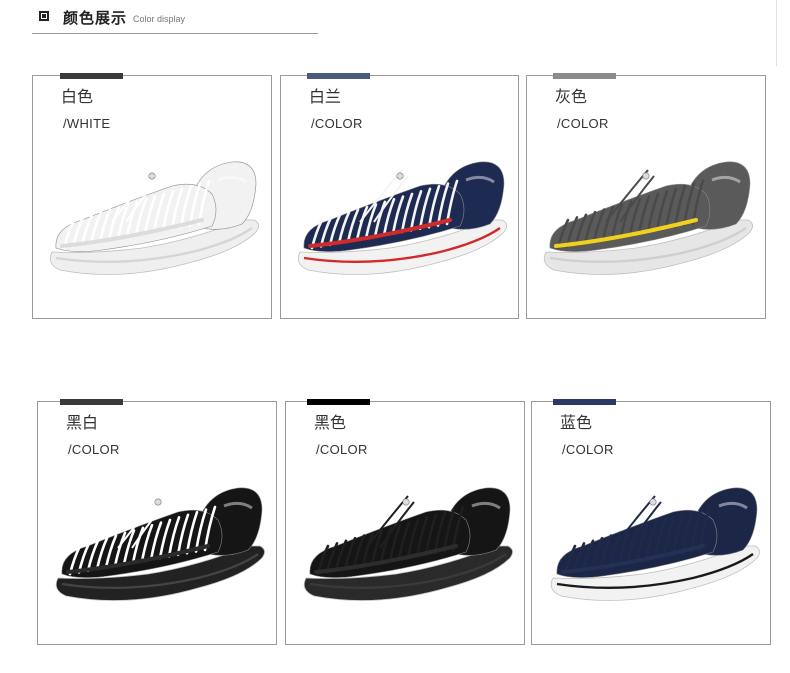  I want to click on color-card: 白色/WHITE, so click(152, 196).